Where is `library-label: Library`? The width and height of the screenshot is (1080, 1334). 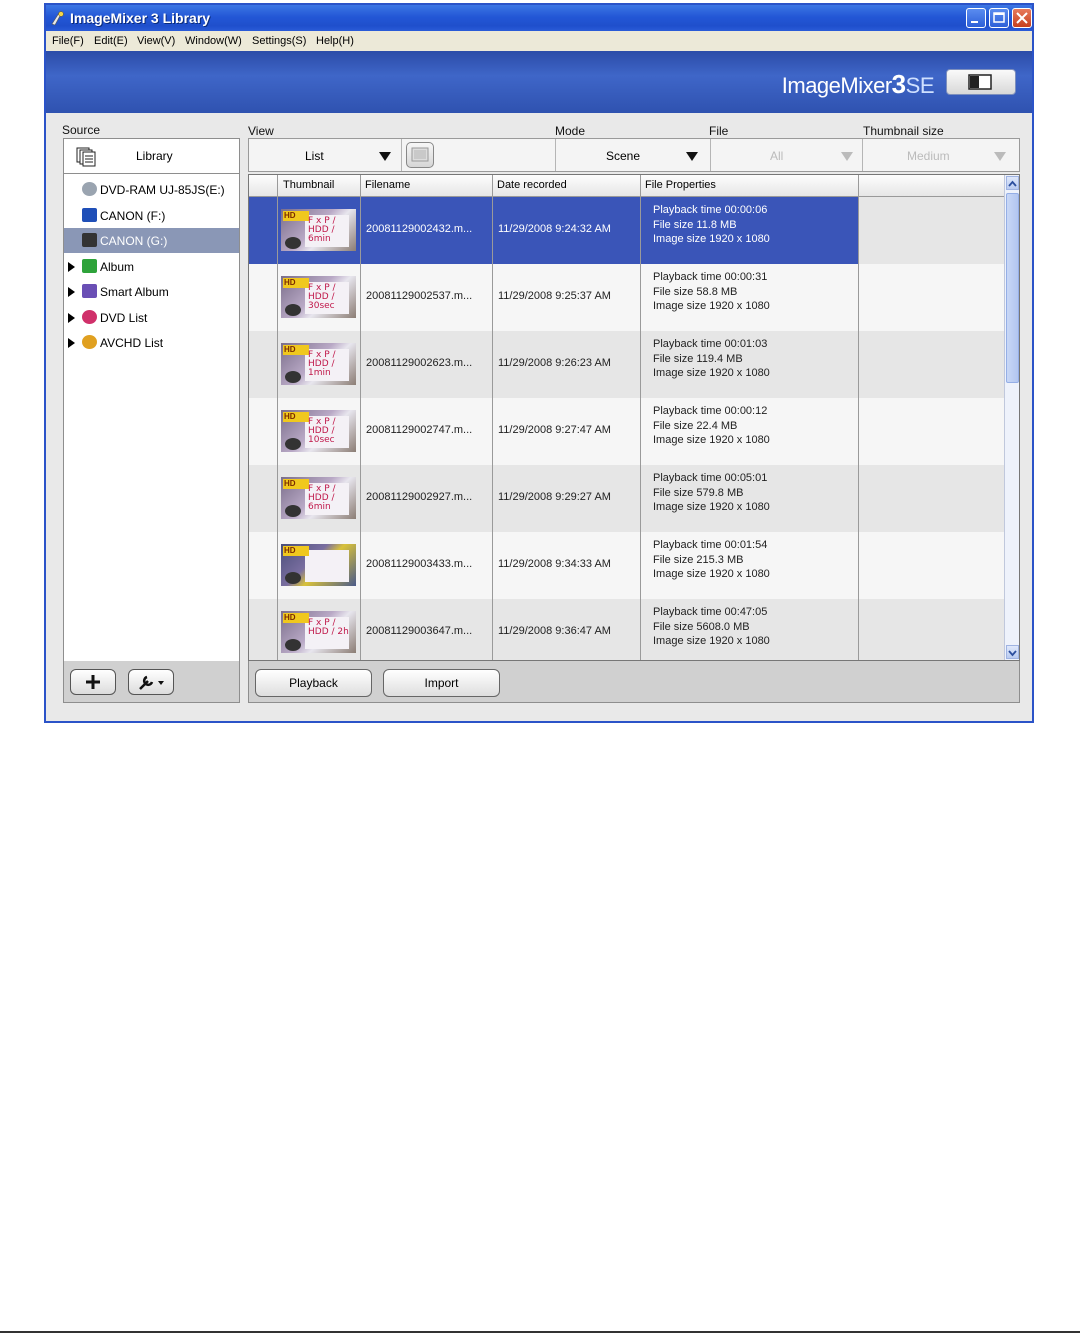 library-label: Library is located at coordinates (154, 156).